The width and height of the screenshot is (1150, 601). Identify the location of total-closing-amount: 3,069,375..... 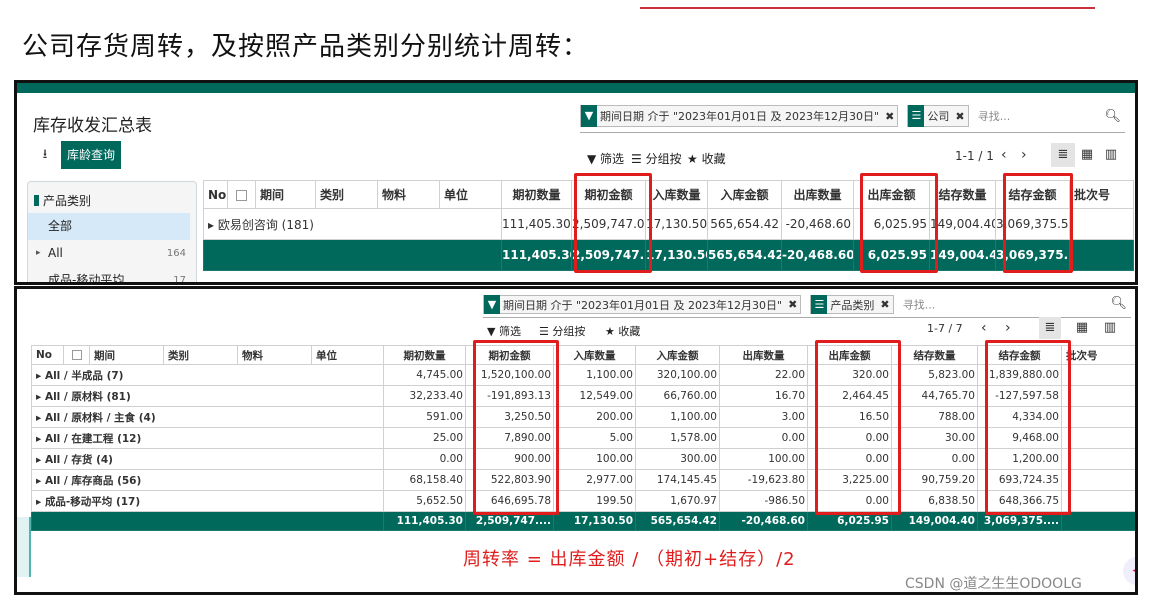
(1032, 255).